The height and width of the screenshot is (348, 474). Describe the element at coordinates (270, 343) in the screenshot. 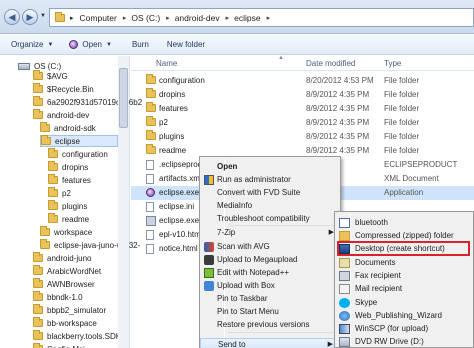

I see `context-menu-item: Send to ▶` at that location.